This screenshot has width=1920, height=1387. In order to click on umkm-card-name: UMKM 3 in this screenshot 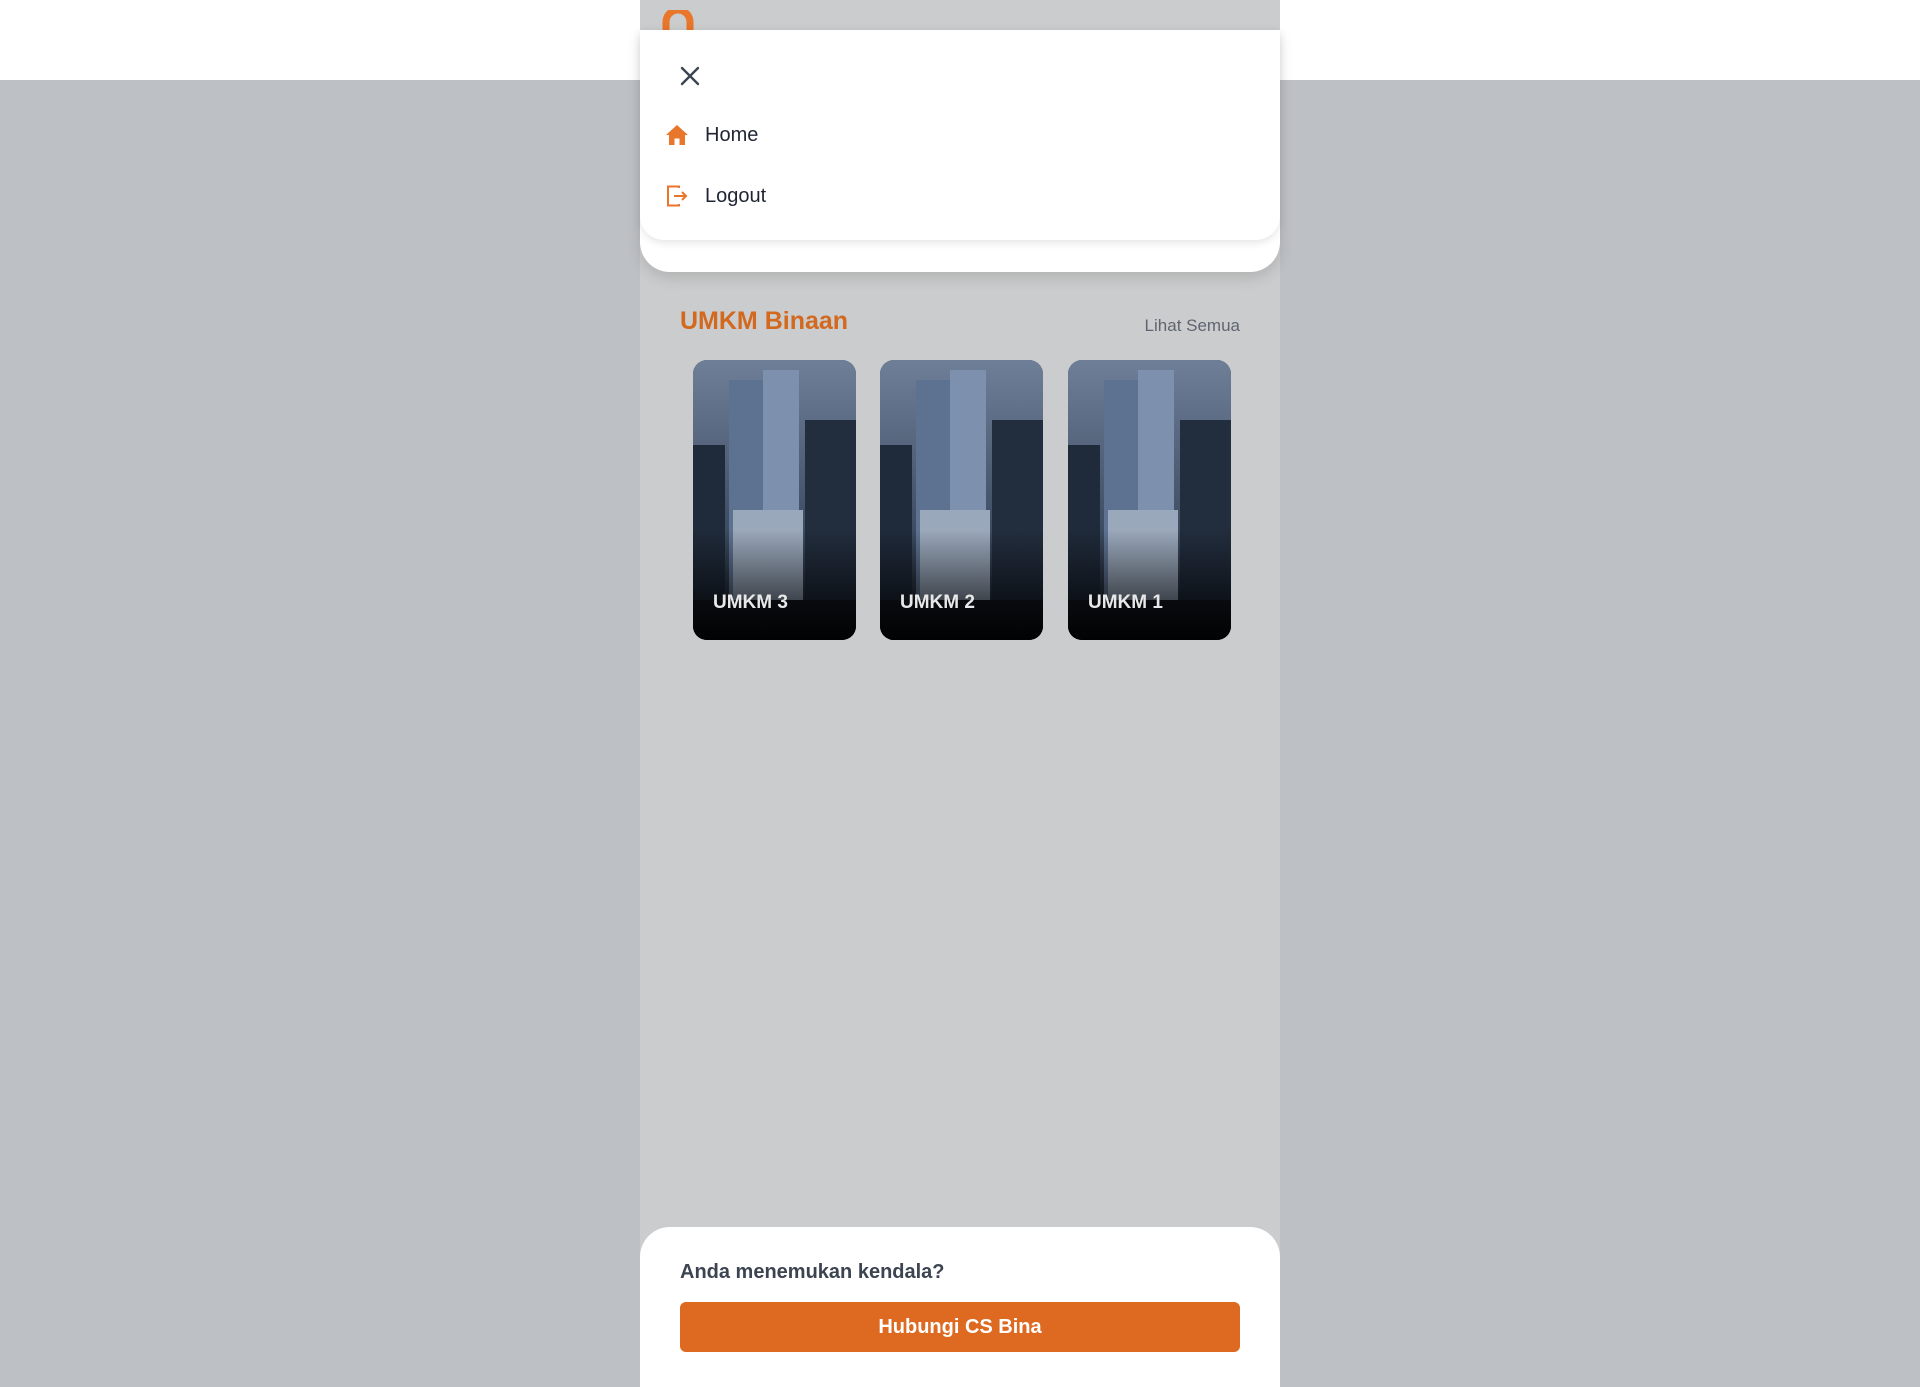, I will do `click(750, 602)`.